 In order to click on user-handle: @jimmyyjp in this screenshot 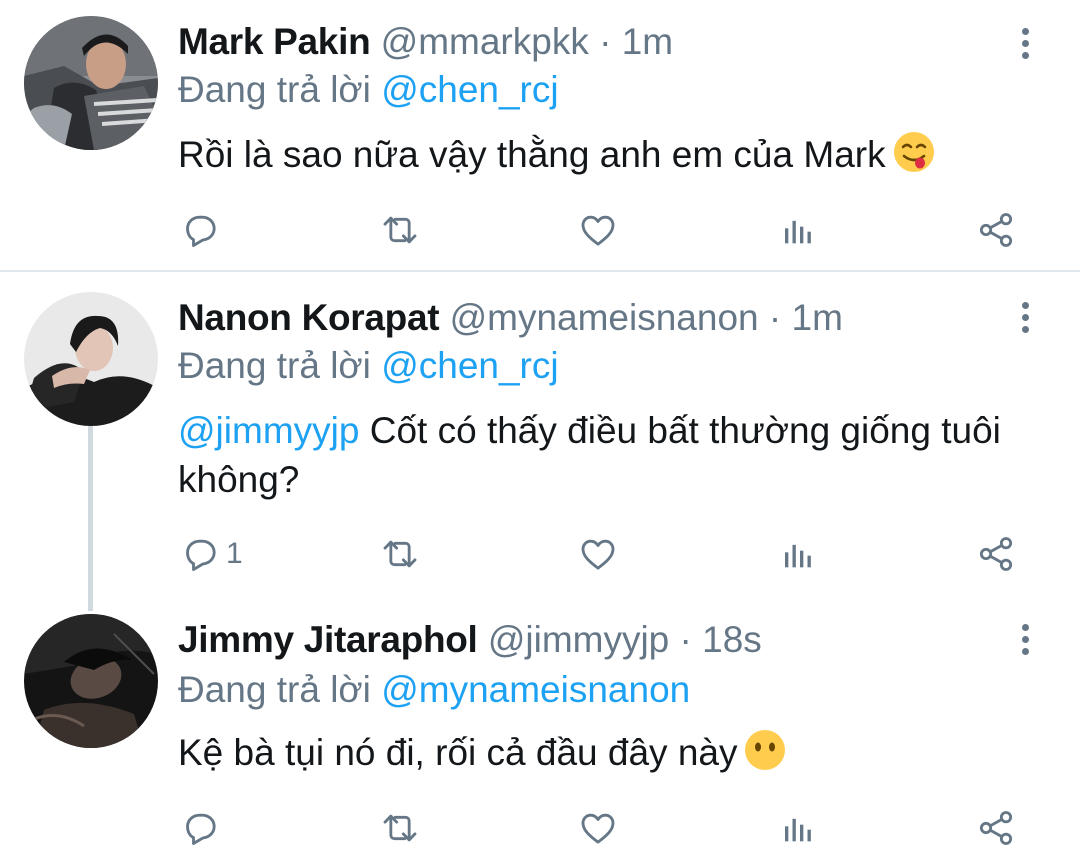, I will do `click(578, 639)`.